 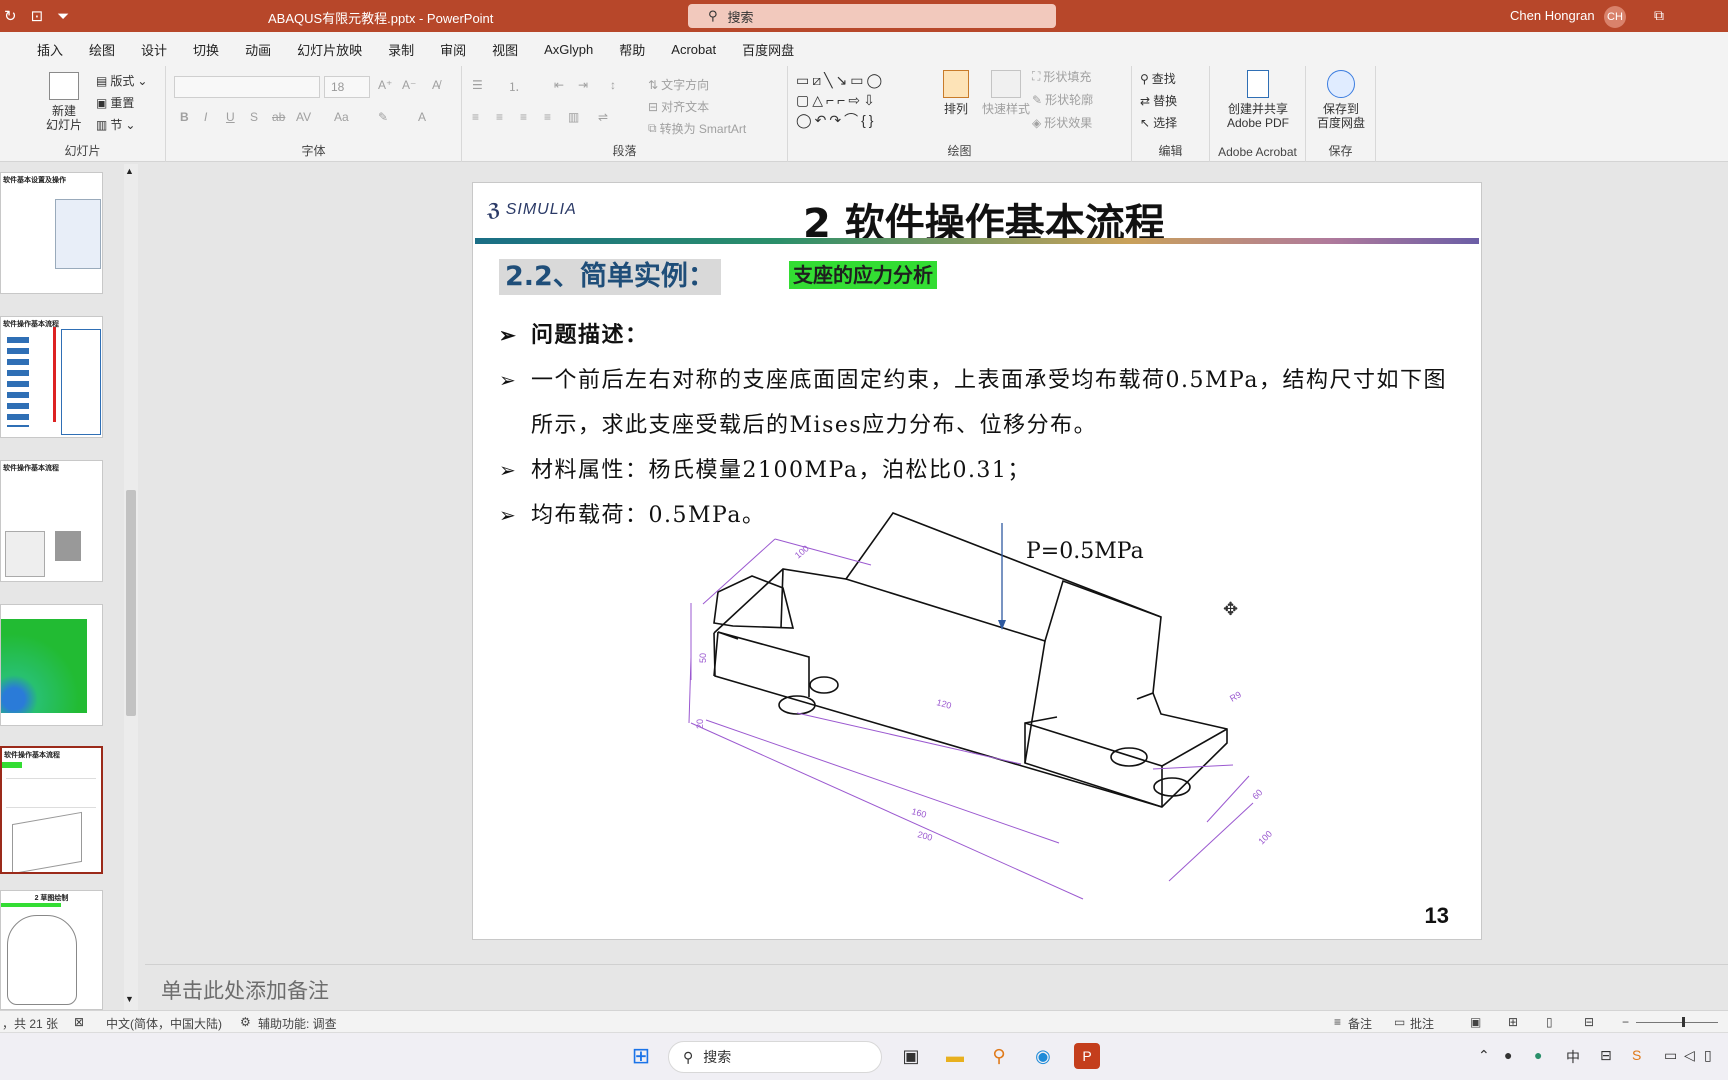 What do you see at coordinates (1670, 1055) in the screenshot?
I see `battery-icon: ▭` at bounding box center [1670, 1055].